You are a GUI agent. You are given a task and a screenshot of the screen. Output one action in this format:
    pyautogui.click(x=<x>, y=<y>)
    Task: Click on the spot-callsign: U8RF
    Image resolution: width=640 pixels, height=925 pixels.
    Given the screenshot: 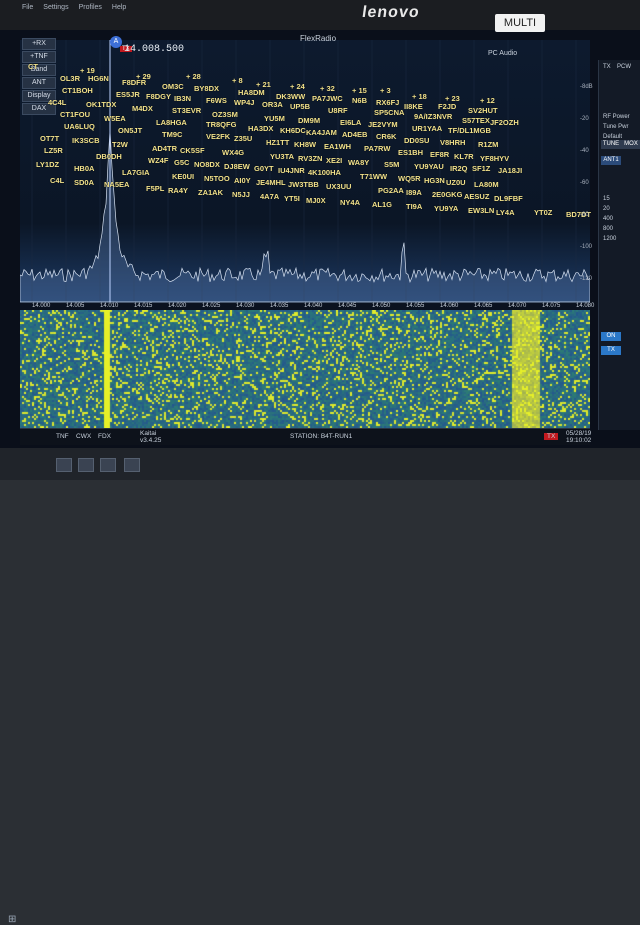 What is the action you would take?
    pyautogui.click(x=338, y=110)
    